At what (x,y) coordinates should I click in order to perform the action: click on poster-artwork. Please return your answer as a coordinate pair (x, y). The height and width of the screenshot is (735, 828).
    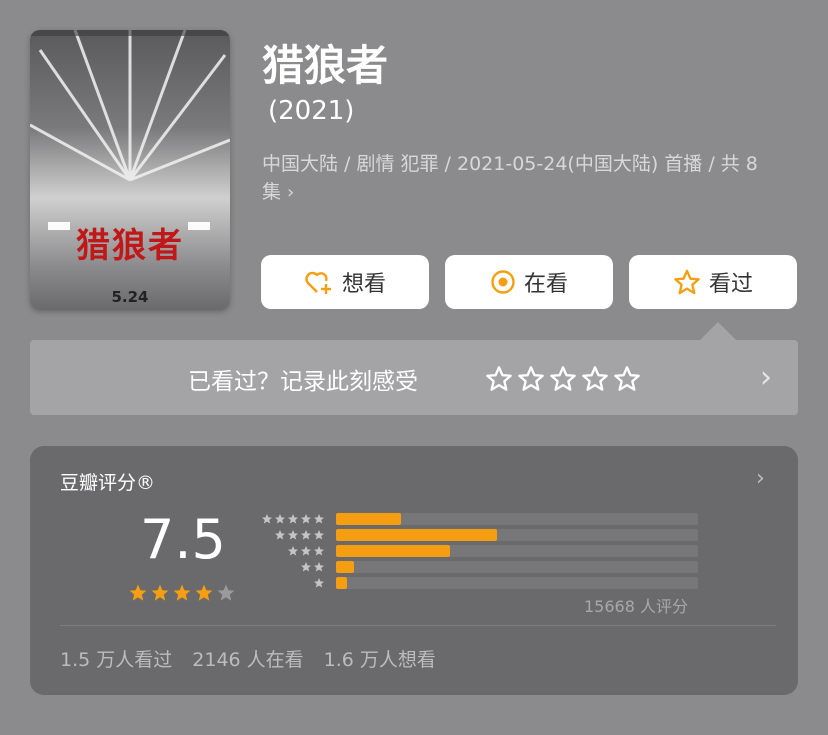
    Looking at the image, I should click on (130, 130).